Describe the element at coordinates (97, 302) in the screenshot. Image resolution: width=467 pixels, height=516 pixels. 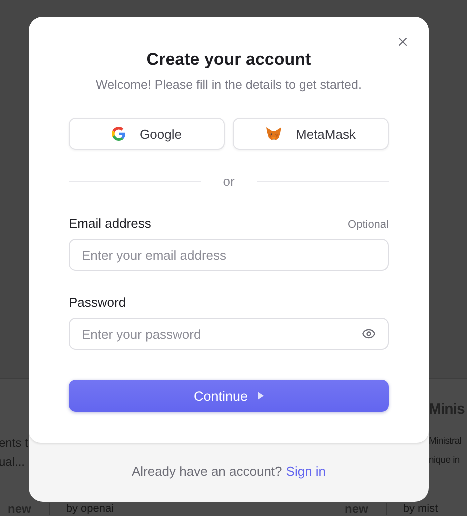
I see `field-label: Password` at that location.